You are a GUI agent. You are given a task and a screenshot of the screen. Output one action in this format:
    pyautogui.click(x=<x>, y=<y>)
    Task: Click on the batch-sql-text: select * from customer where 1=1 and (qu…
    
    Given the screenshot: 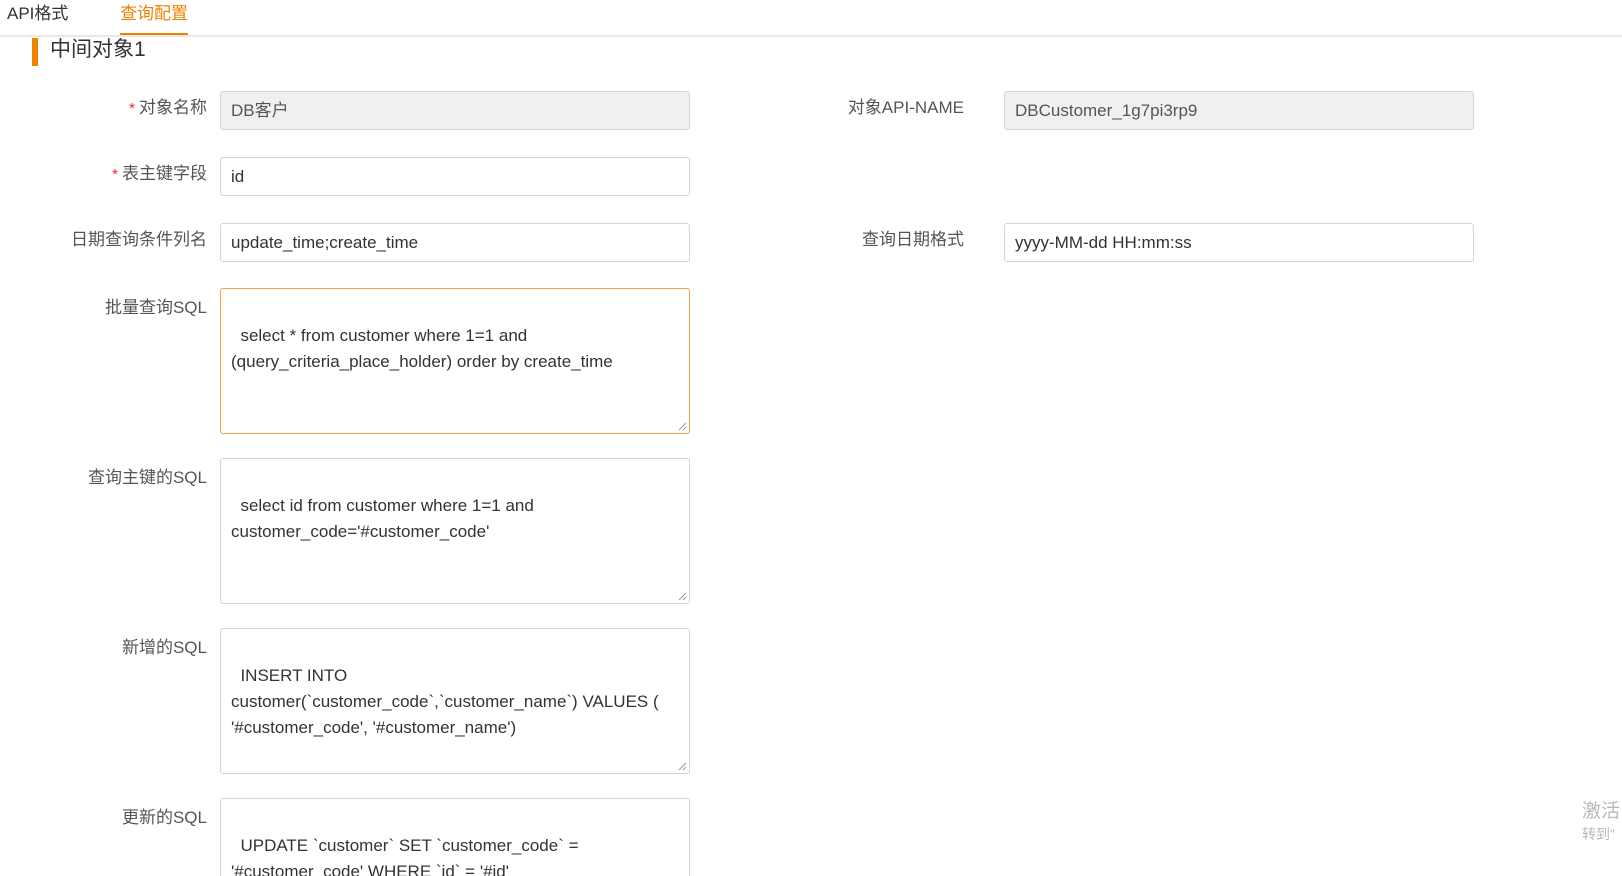 What is the action you would take?
    pyautogui.click(x=422, y=348)
    